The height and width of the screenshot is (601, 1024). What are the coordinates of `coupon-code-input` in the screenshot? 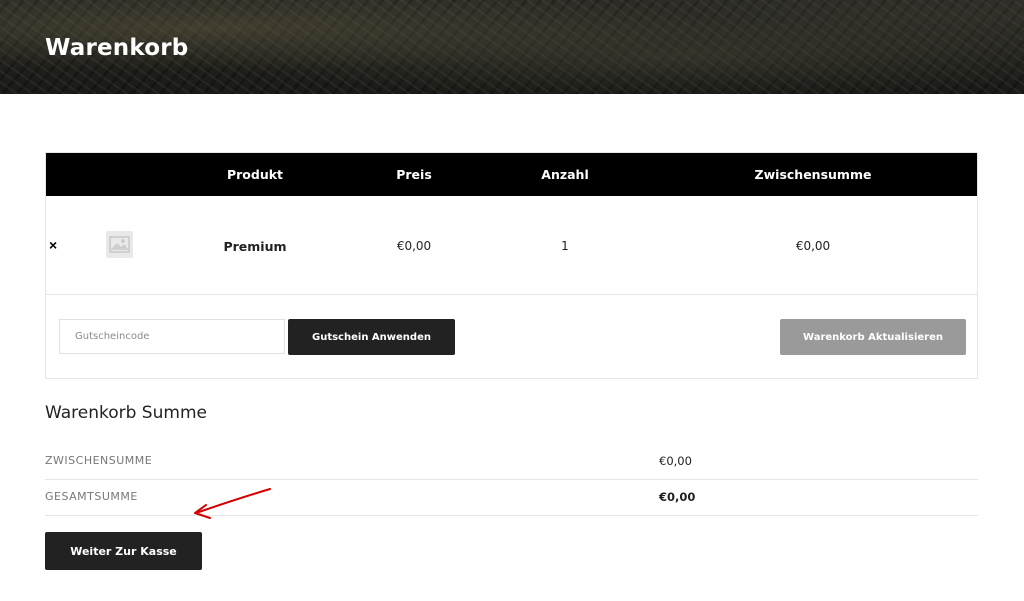 It's located at (172, 336).